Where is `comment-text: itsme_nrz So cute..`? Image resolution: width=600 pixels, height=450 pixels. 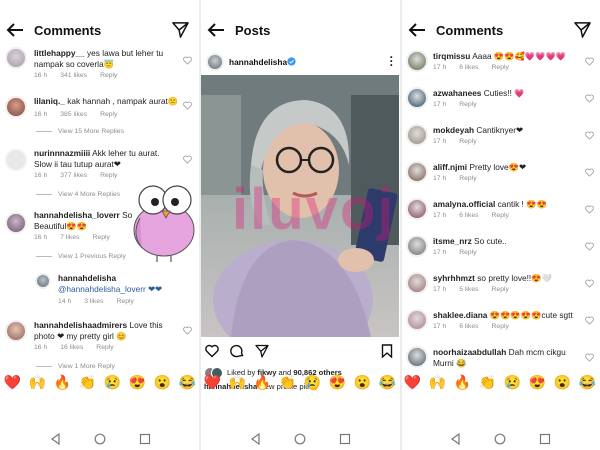
comment-text: itsme_nrz So cute.. is located at coordinates (470, 241).